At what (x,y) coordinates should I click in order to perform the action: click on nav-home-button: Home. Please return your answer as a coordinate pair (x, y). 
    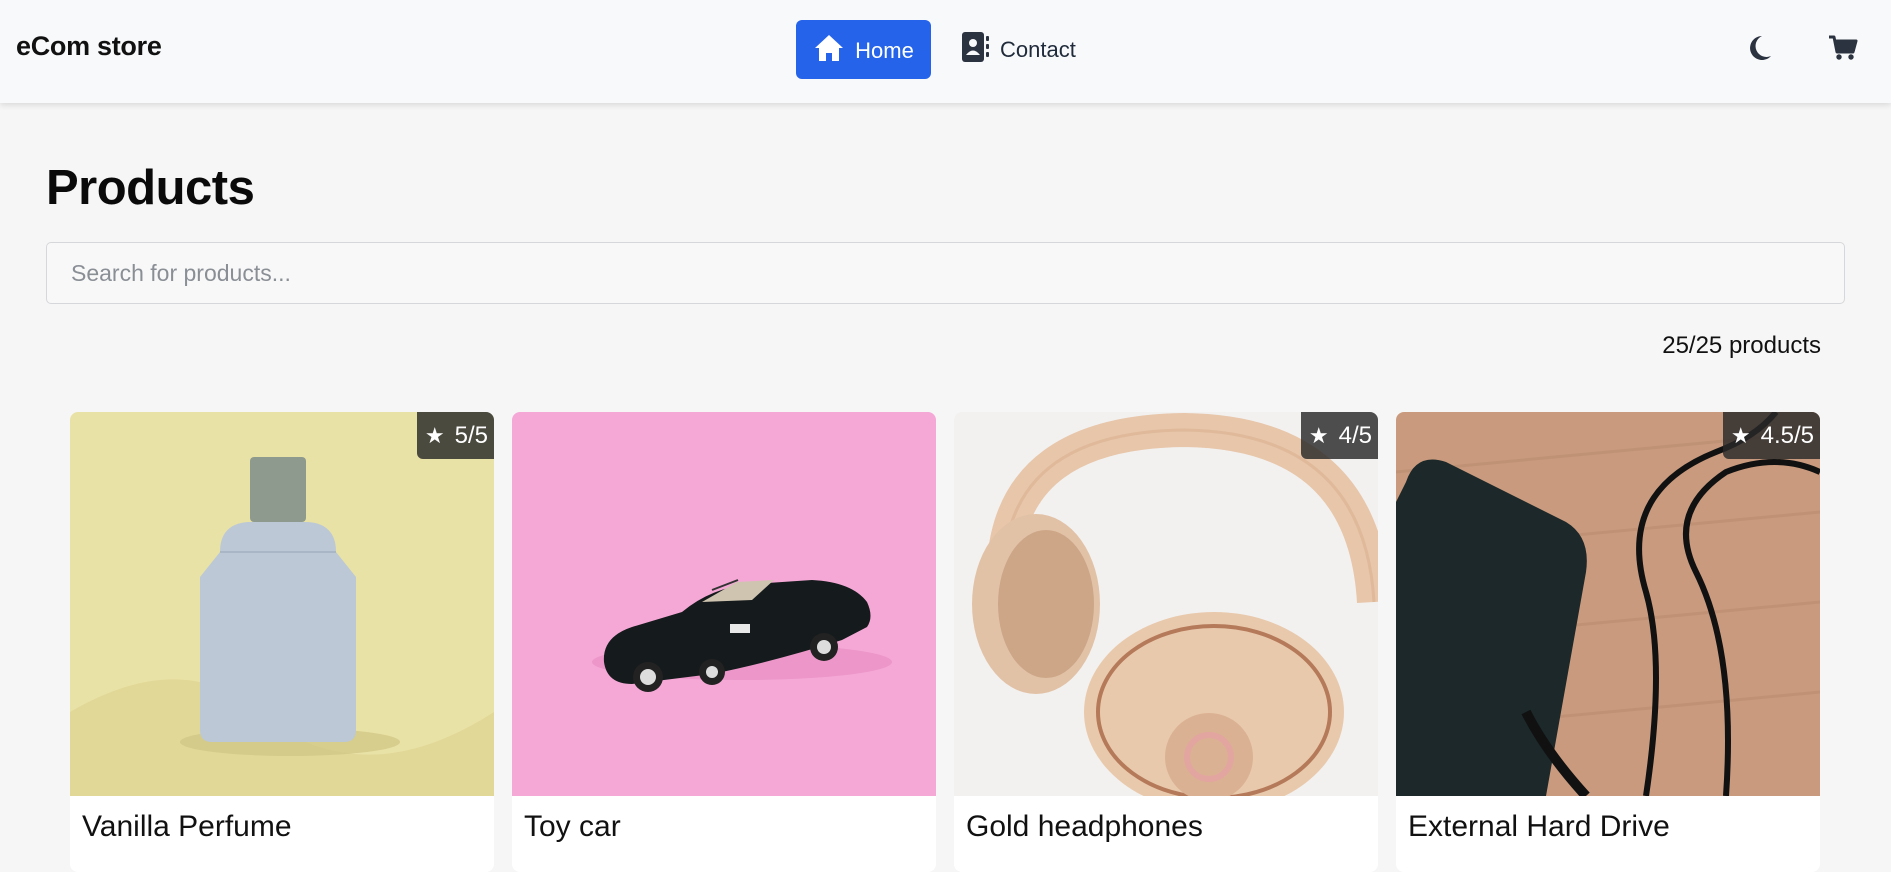
    Looking at the image, I should click on (863, 49).